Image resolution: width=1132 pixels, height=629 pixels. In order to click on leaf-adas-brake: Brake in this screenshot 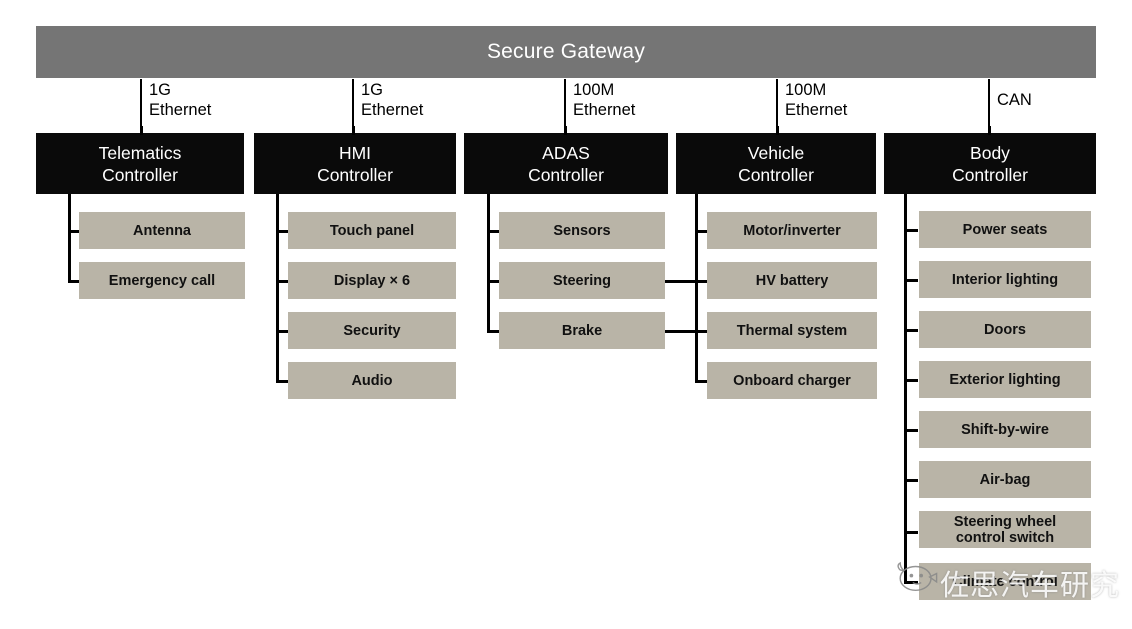, I will do `click(582, 330)`.